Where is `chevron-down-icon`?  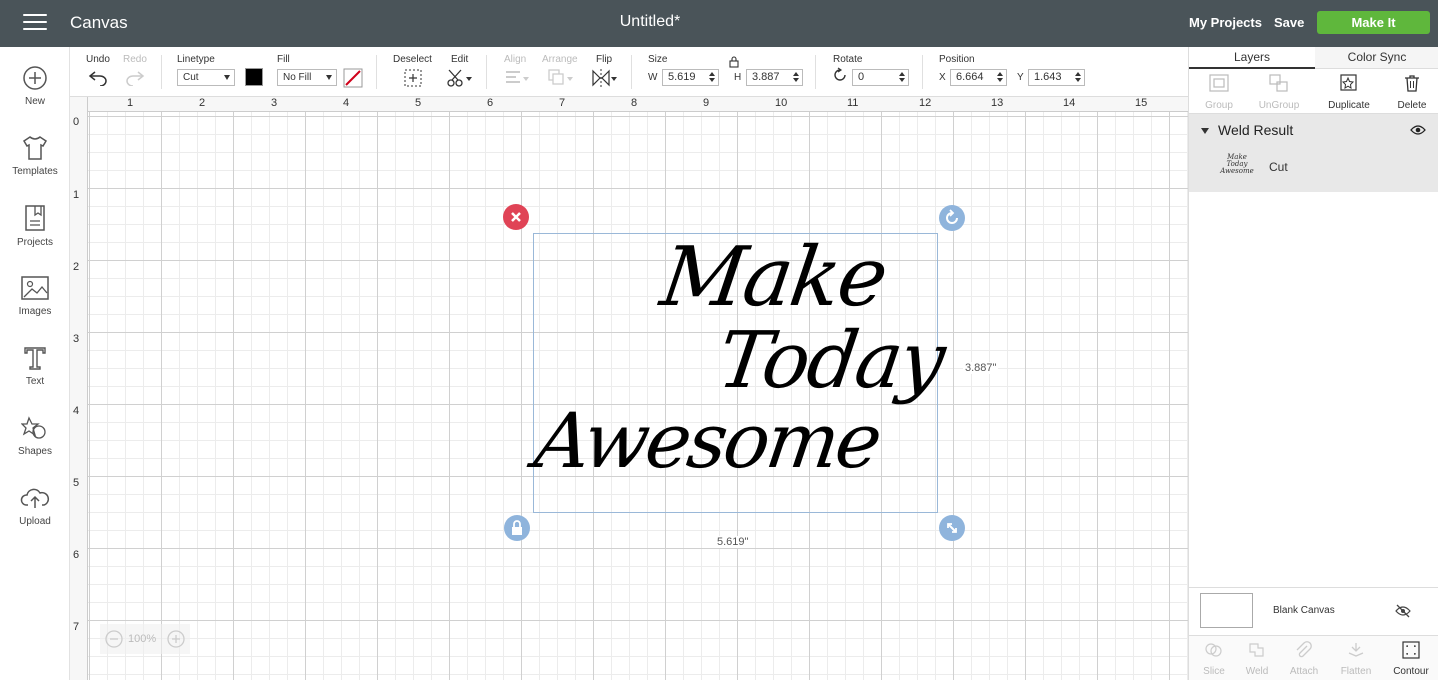
chevron-down-icon is located at coordinates (1205, 131).